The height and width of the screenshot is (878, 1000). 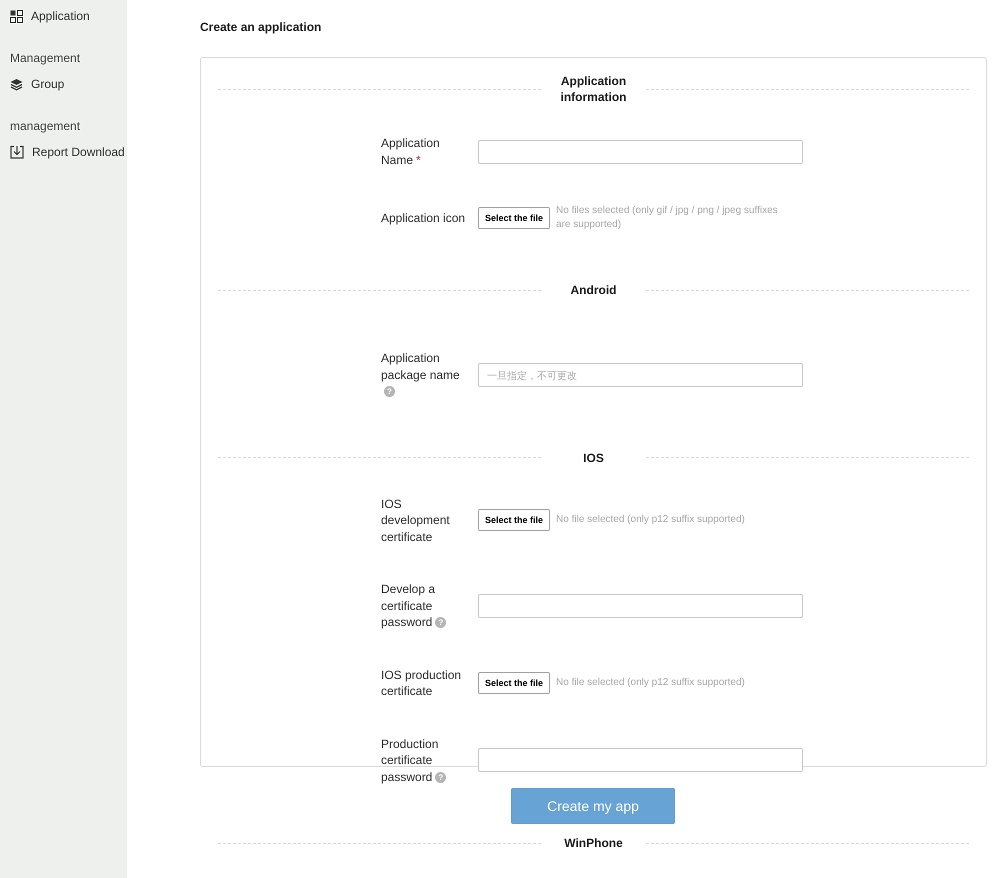 I want to click on page-title: Create an application, so click(x=261, y=27).